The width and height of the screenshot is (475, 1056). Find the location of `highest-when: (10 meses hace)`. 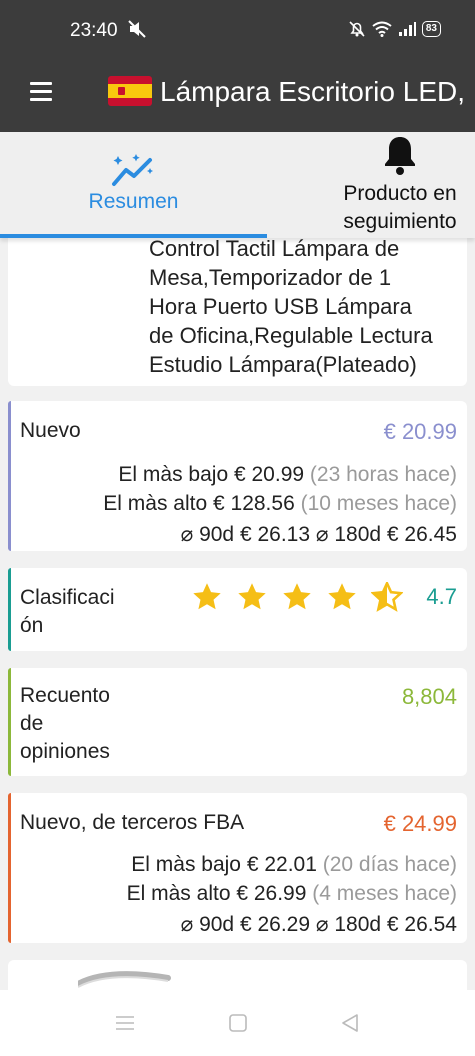

highest-when: (10 meses hace) is located at coordinates (378, 503).